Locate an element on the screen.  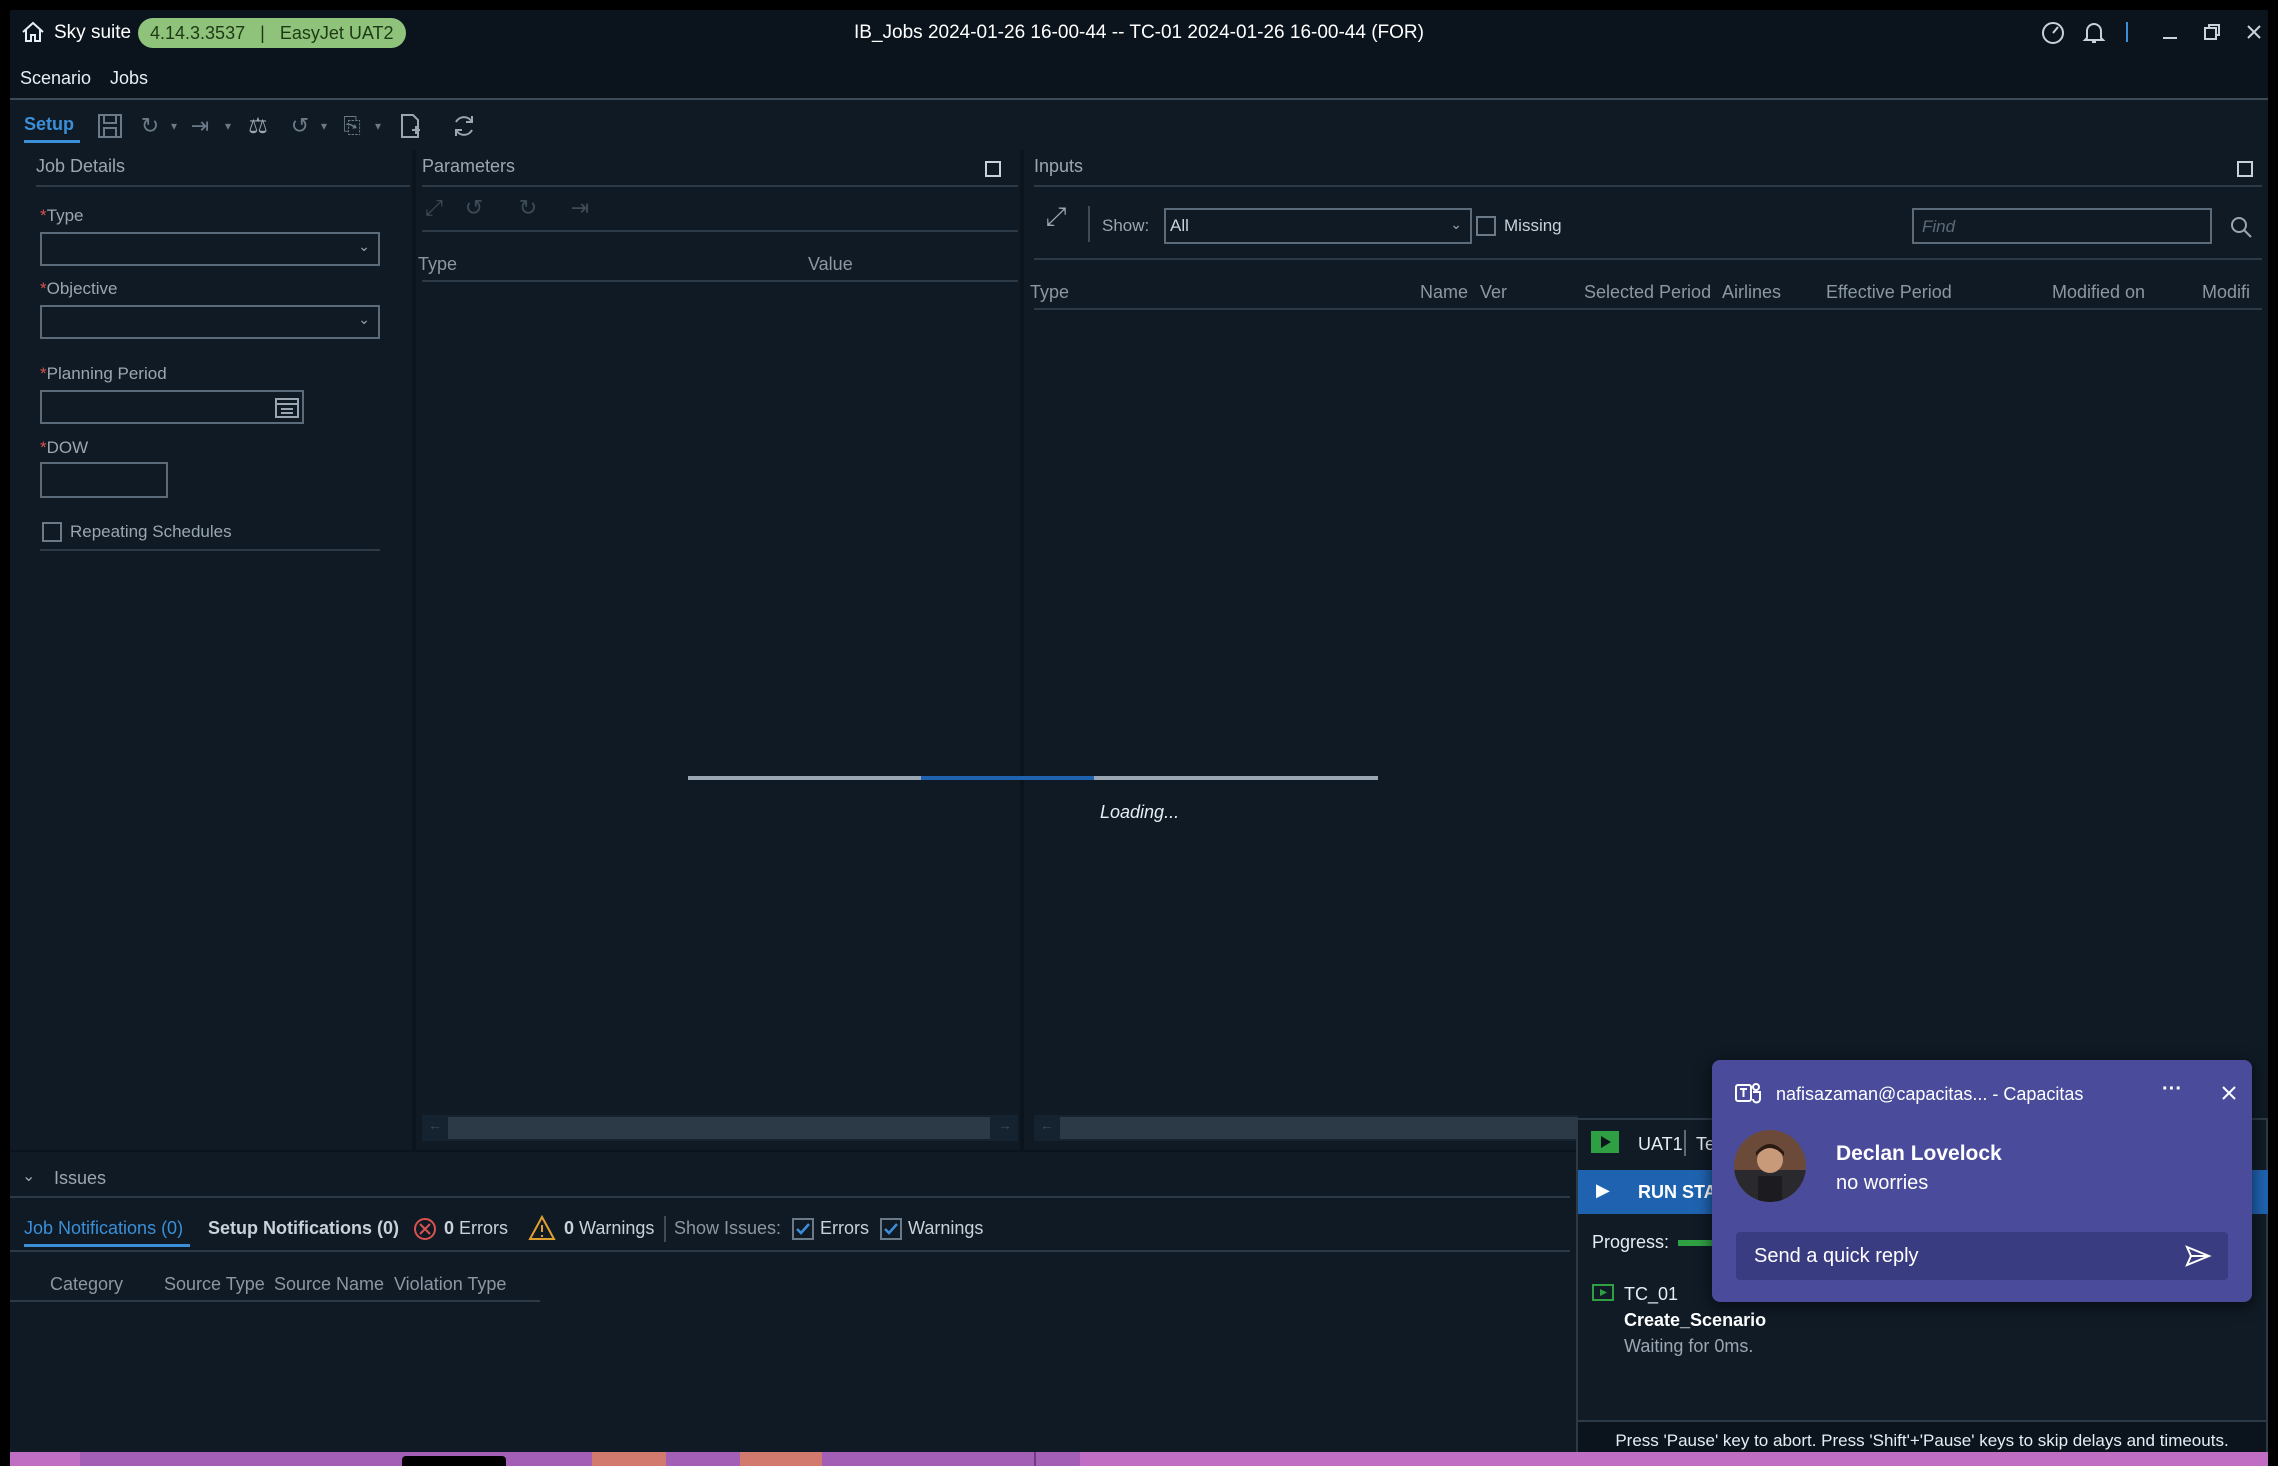
menu-scenario: Scenario is located at coordinates (55, 78).